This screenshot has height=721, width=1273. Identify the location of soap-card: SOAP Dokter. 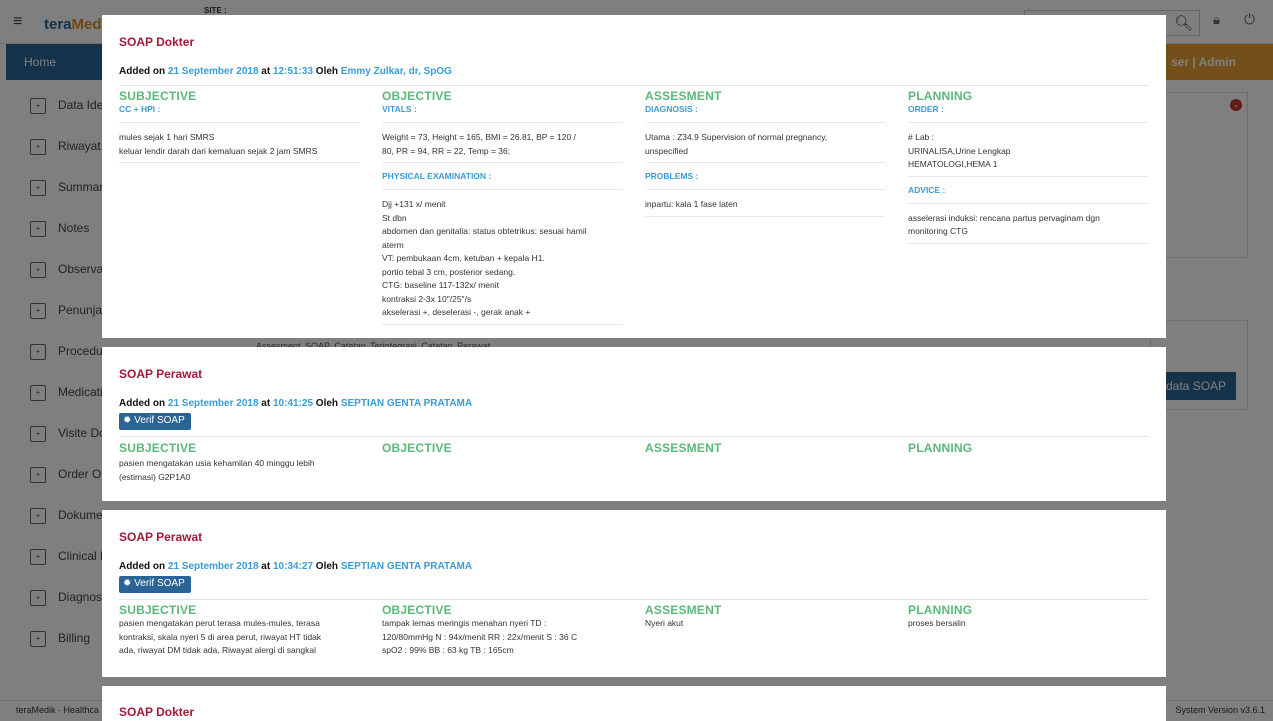
(634, 703).